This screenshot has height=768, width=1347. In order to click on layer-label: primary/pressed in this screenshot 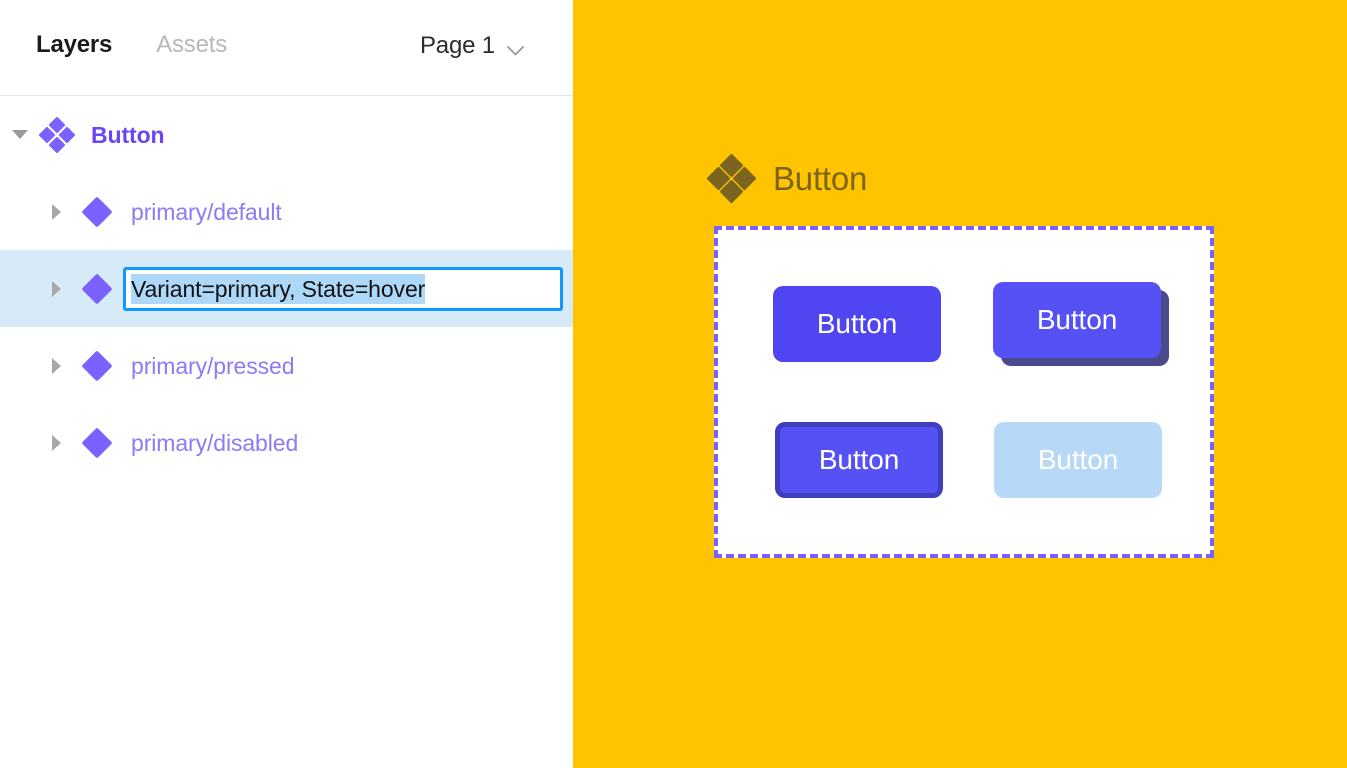, I will do `click(213, 365)`.